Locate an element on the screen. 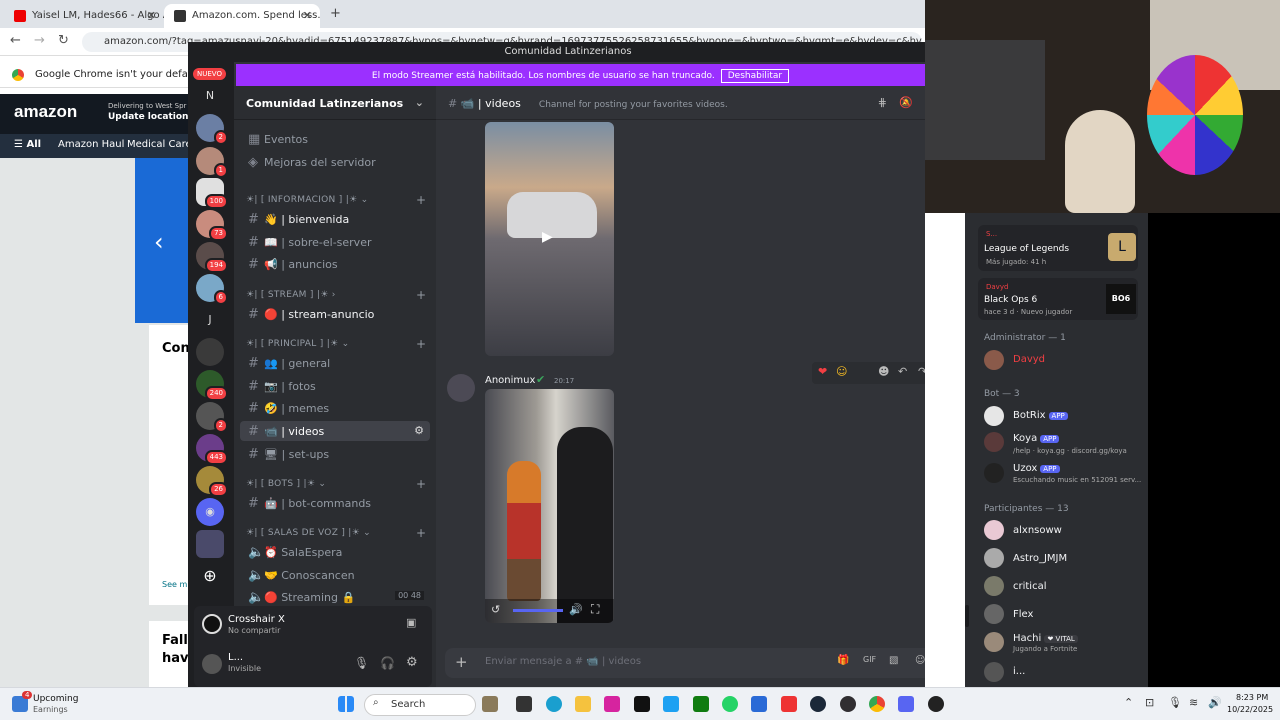  channel-stream-anuncio: # 🔴 | stream-anuncio is located at coordinates (335, 314).